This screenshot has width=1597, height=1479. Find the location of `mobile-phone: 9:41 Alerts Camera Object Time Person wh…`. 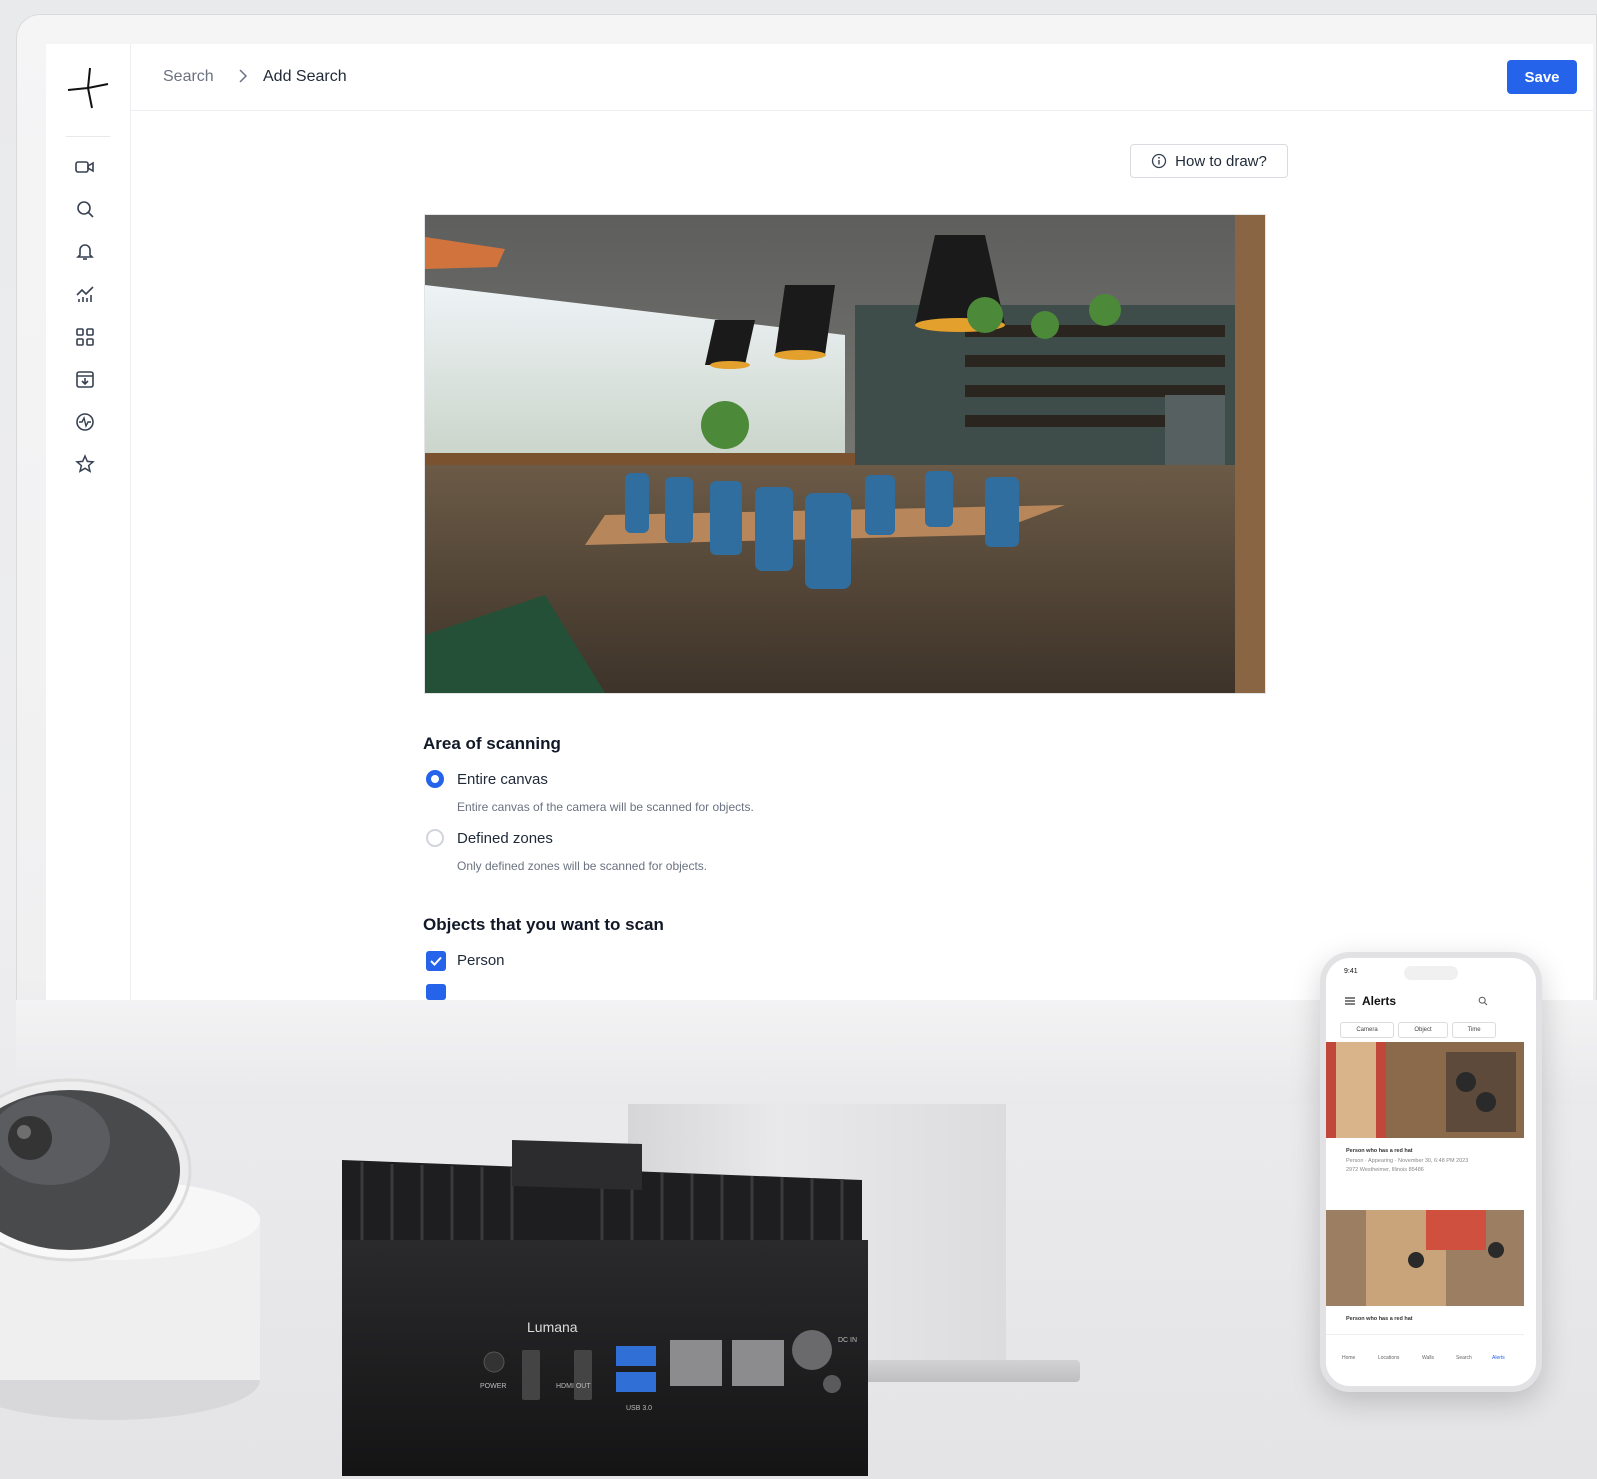

mobile-phone: 9:41 Alerts Camera Object Time Person wh… is located at coordinates (1431, 1172).